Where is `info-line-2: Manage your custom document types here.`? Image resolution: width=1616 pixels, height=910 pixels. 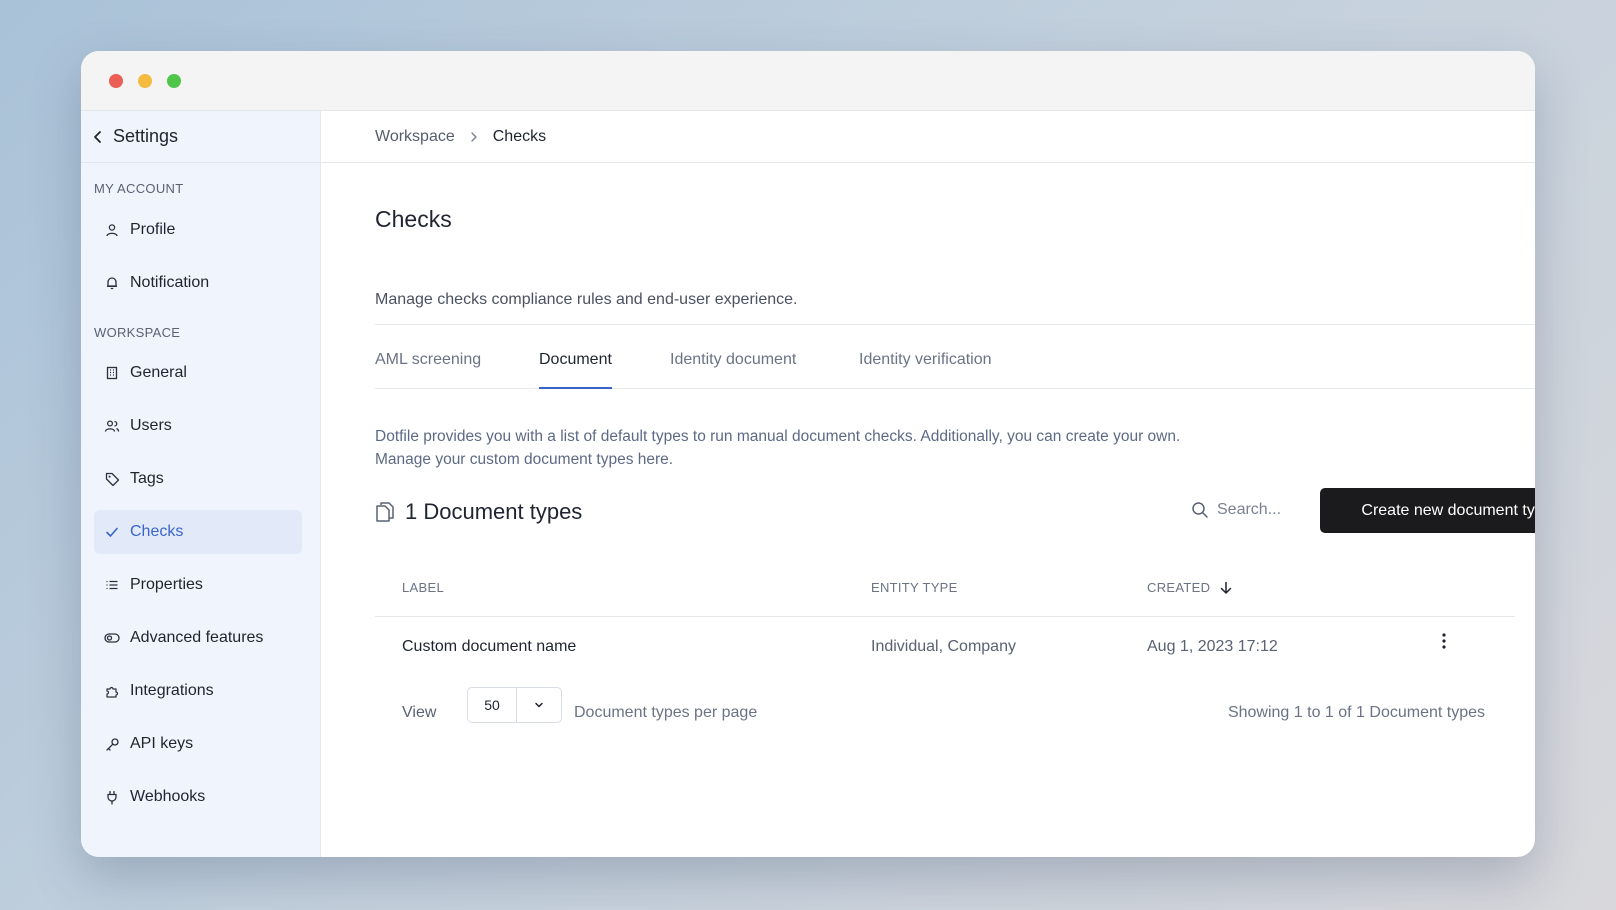 info-line-2: Manage your custom document types here. is located at coordinates (524, 459).